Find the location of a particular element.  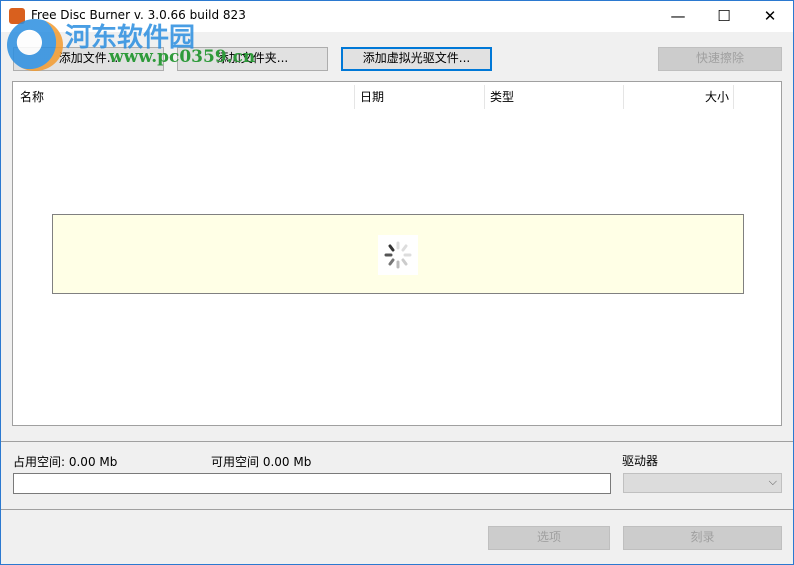

options-button: 选项 is located at coordinates (549, 538).